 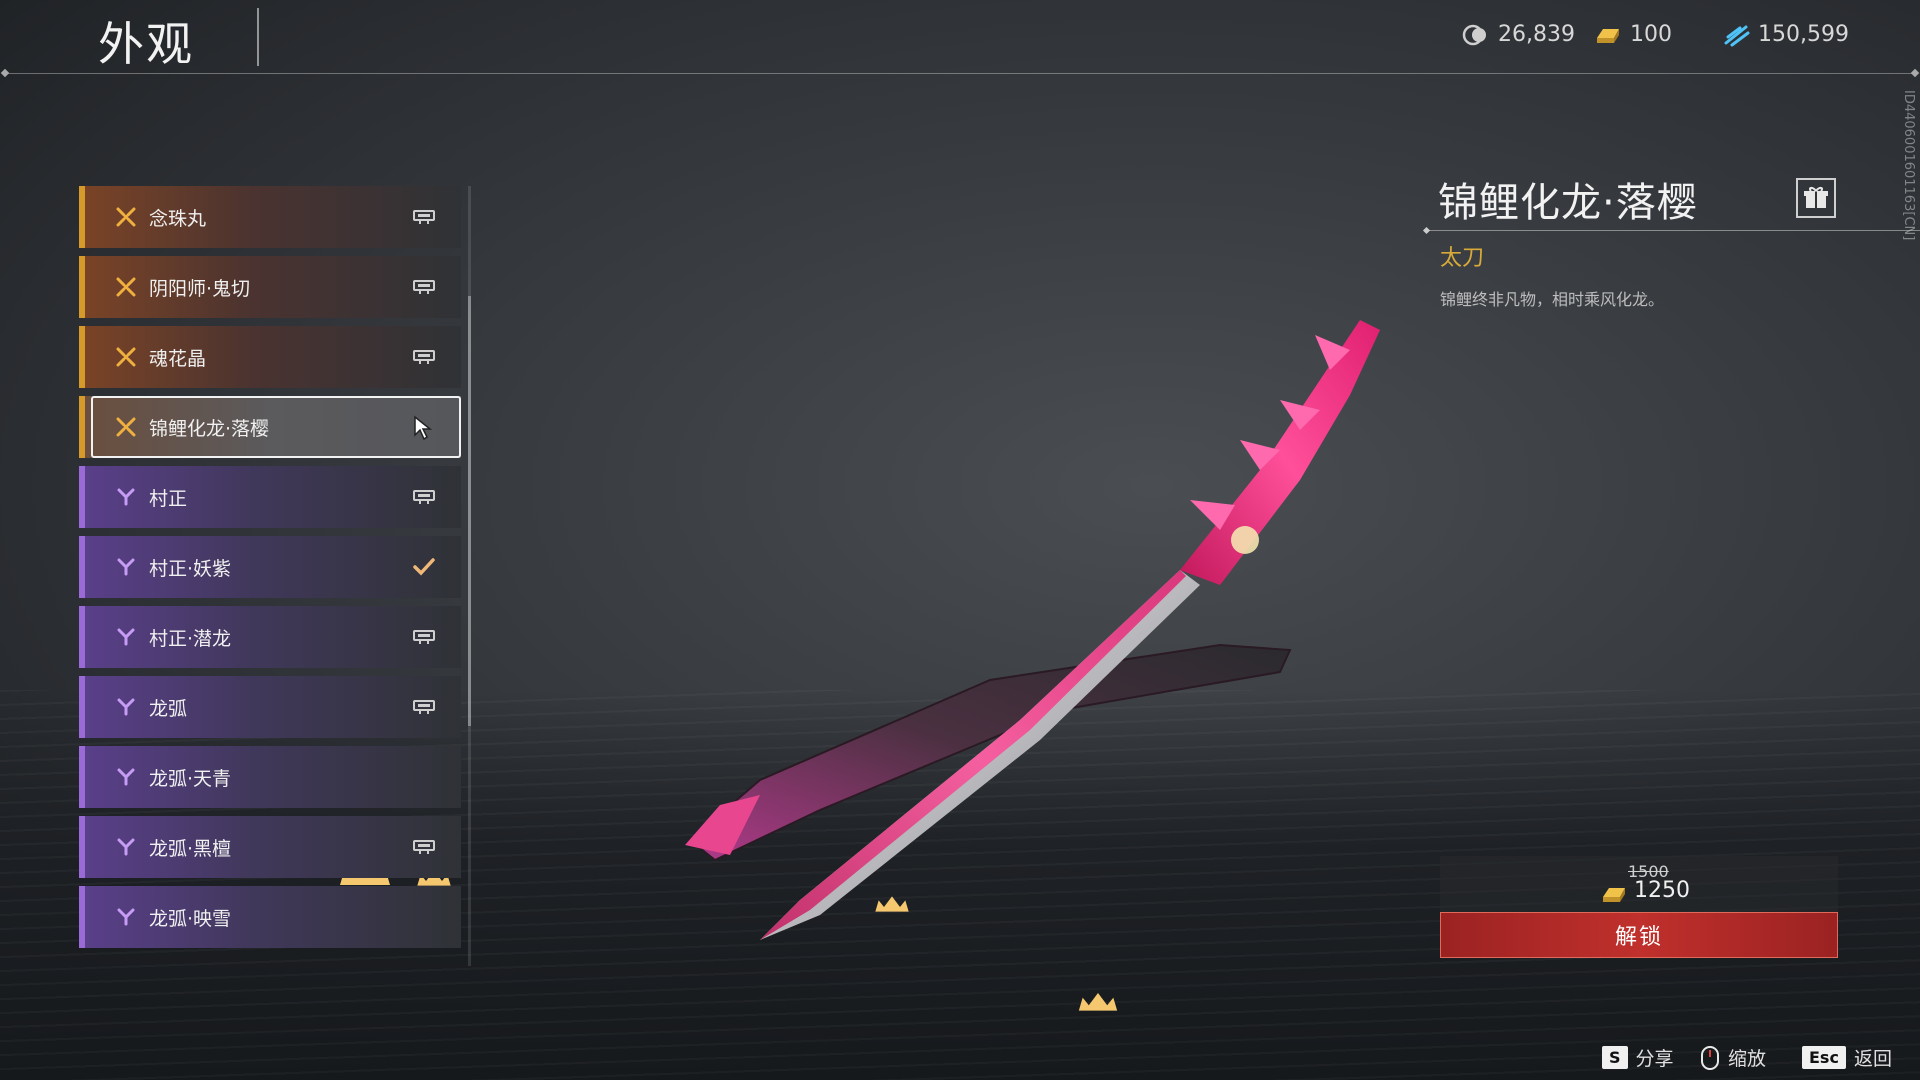 I want to click on unlock-button: 解锁, so click(x=1639, y=935).